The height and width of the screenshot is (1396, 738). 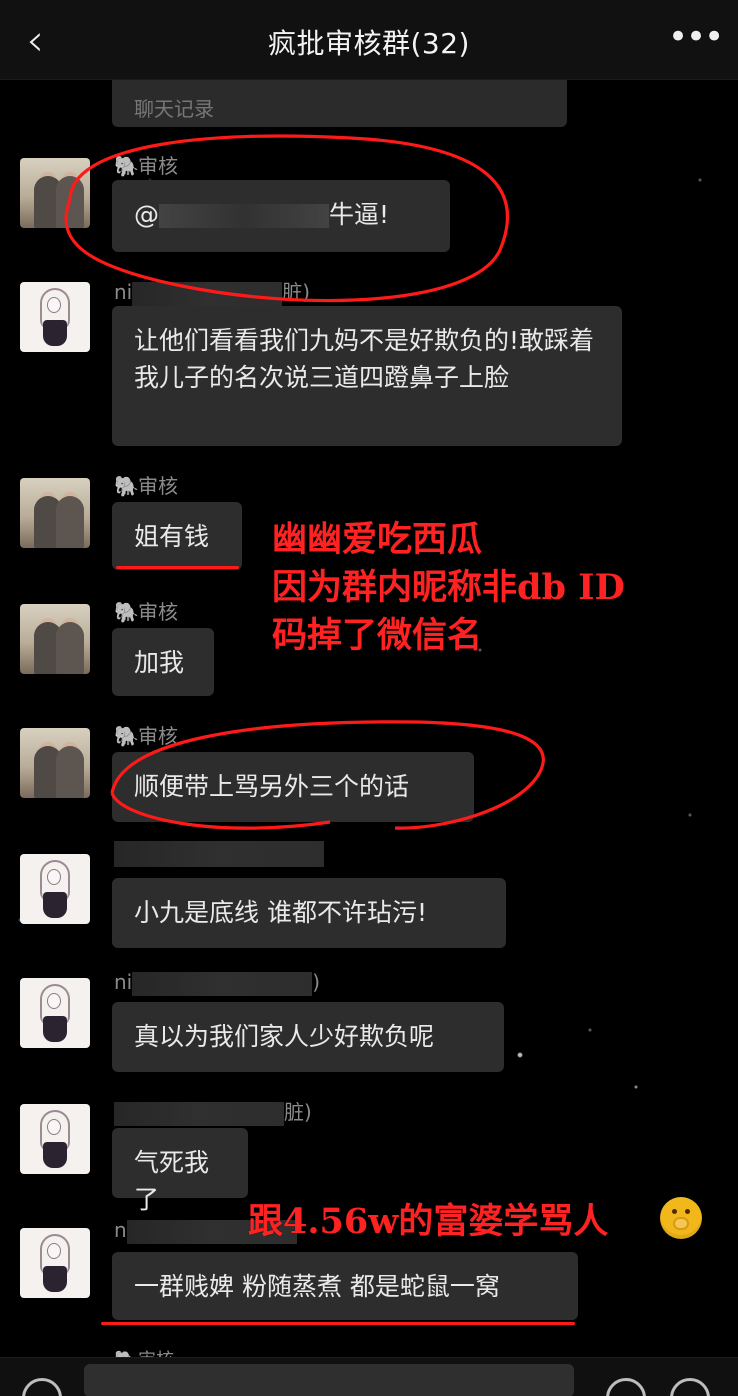 I want to click on message-7: ni) 真以为我们家人少好欺负呢, so click(x=369, y=1023).